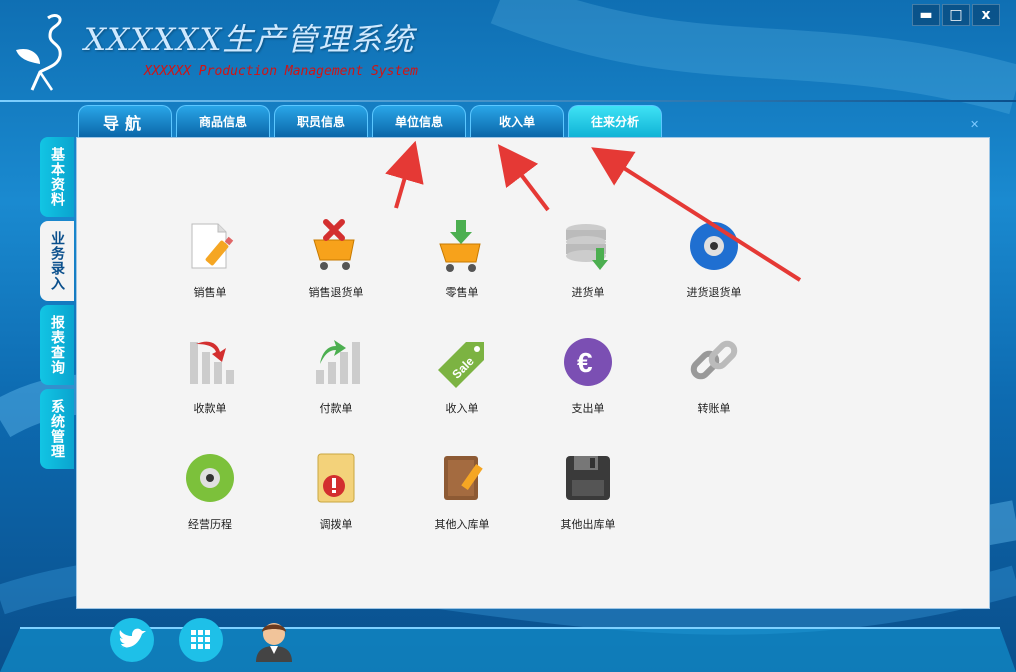 The height and width of the screenshot is (672, 1016). I want to click on database-download-icon, so click(587, 247).